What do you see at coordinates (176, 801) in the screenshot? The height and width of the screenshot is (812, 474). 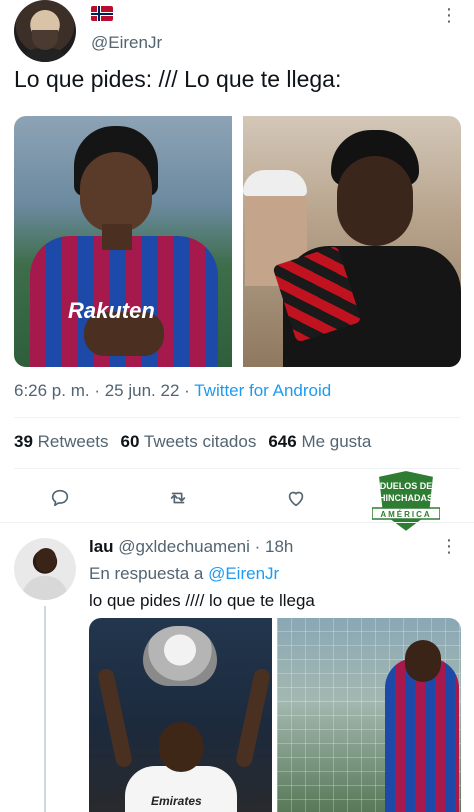 I see `jersey-sponsor: Emirates` at bounding box center [176, 801].